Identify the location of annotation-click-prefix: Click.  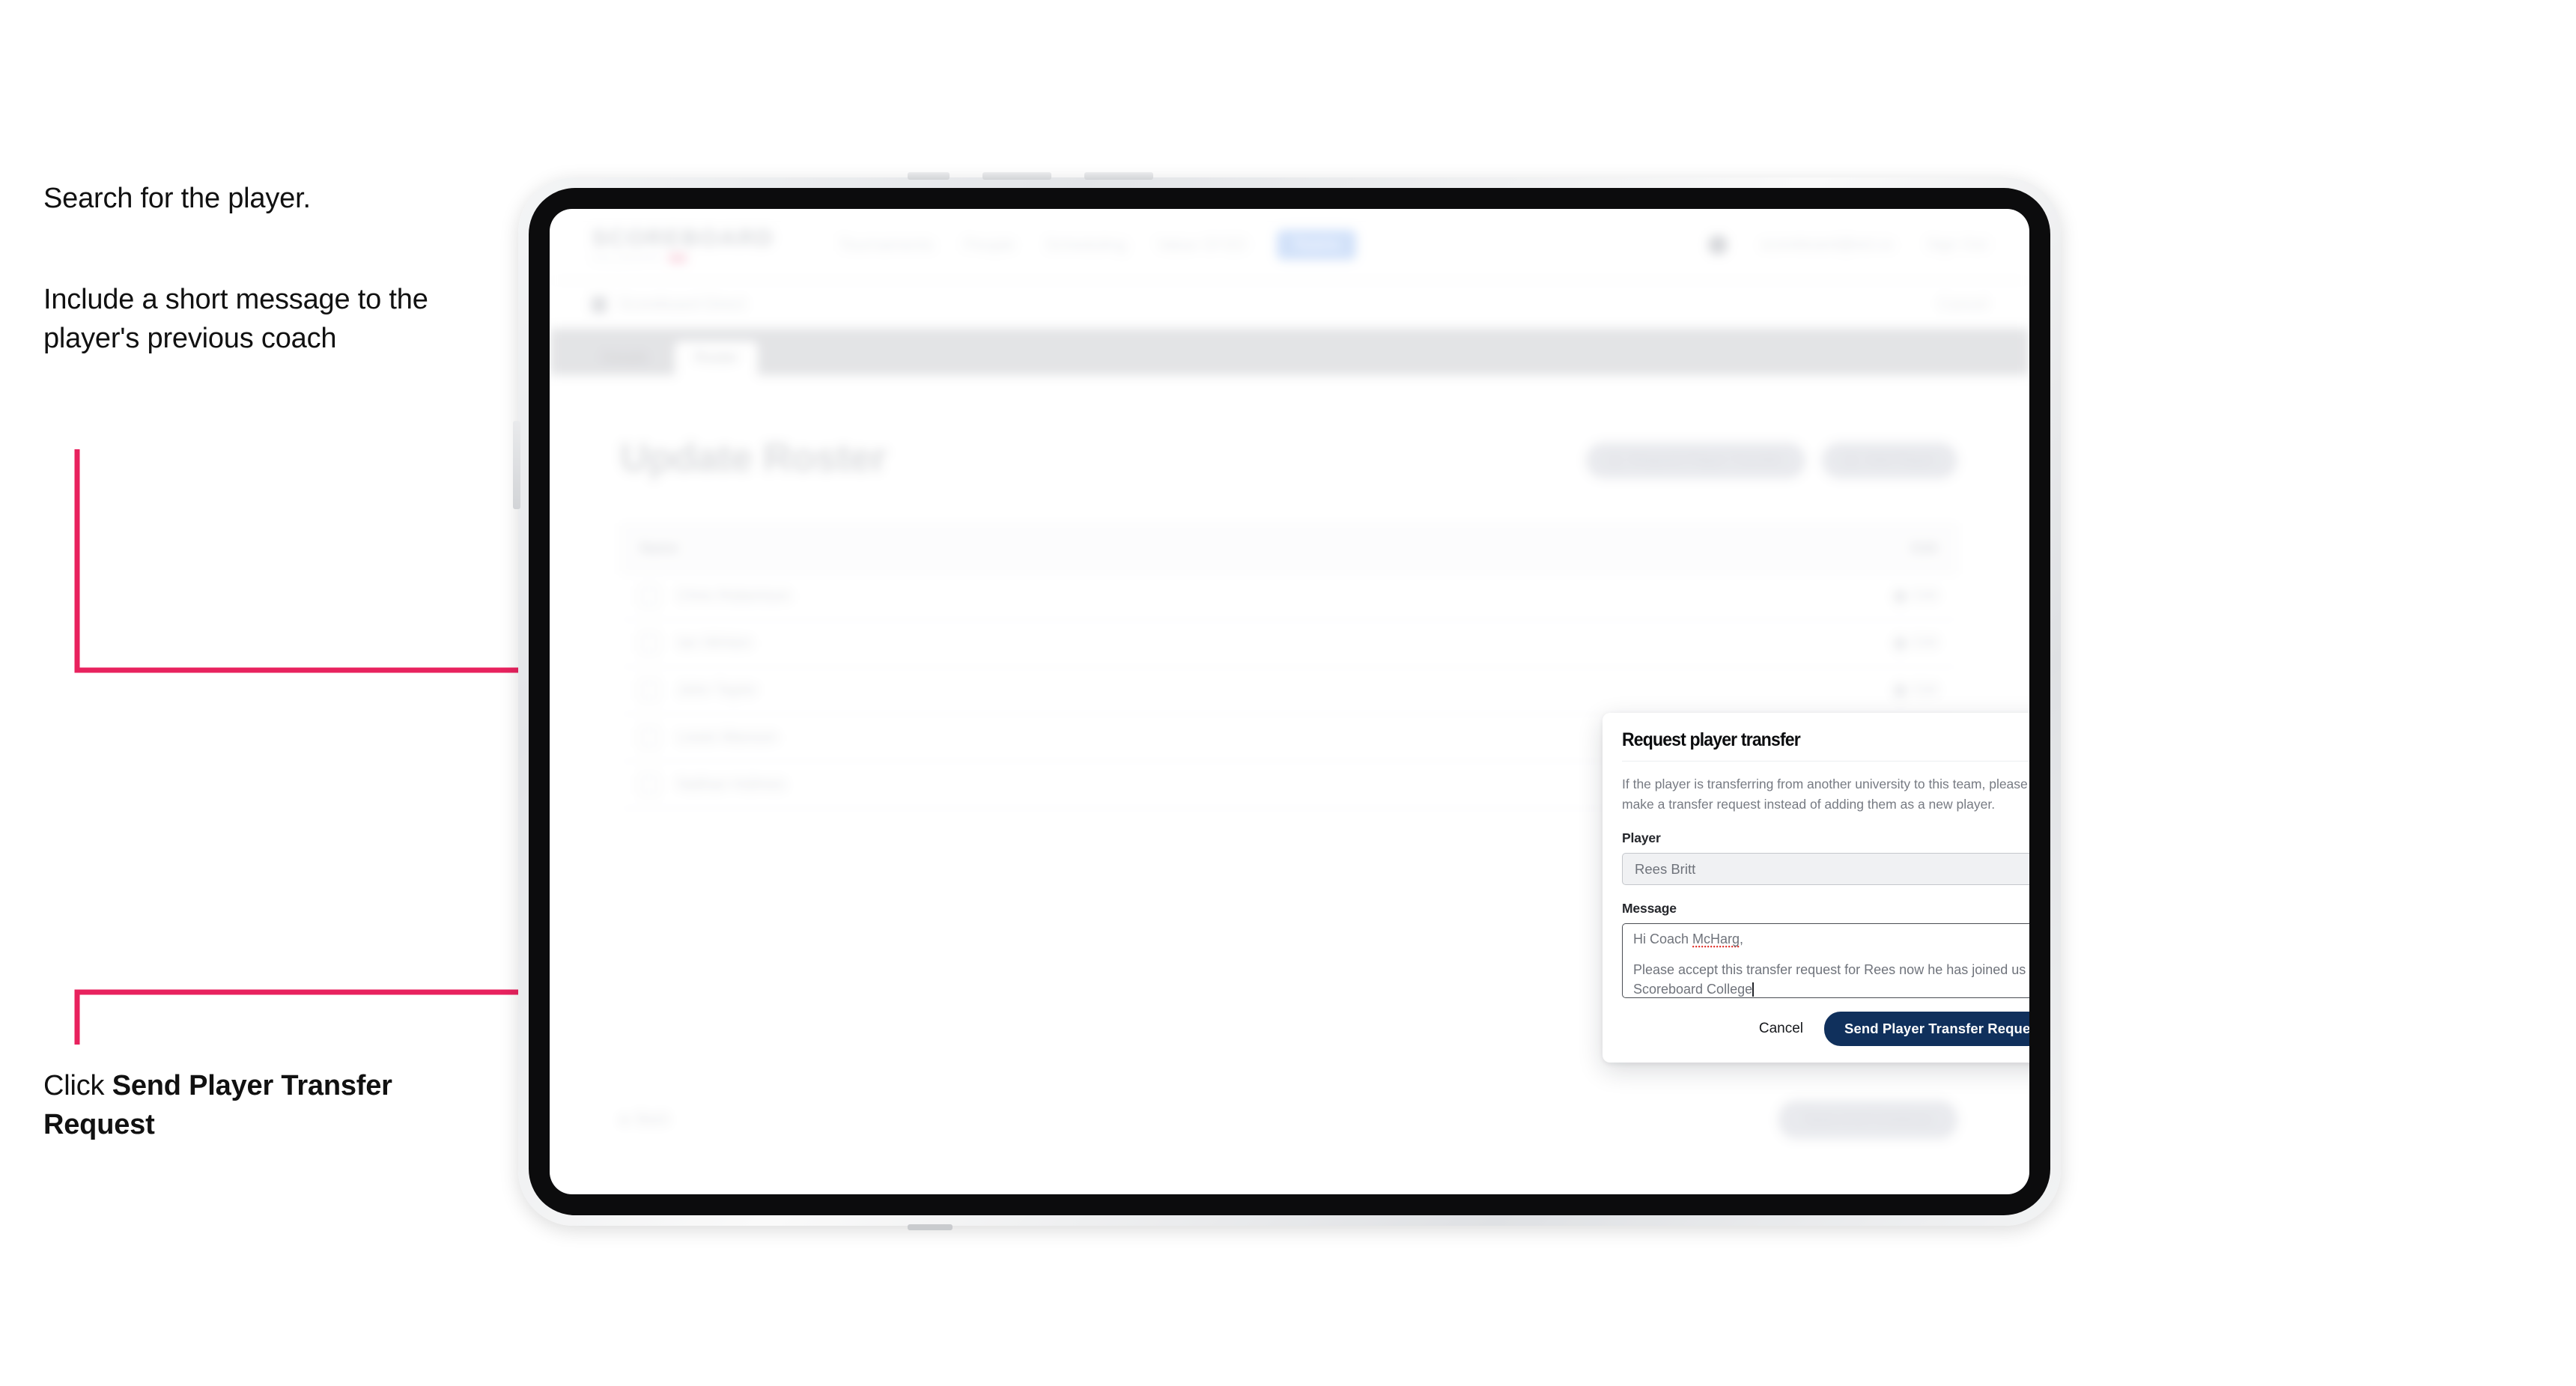
(77, 1085).